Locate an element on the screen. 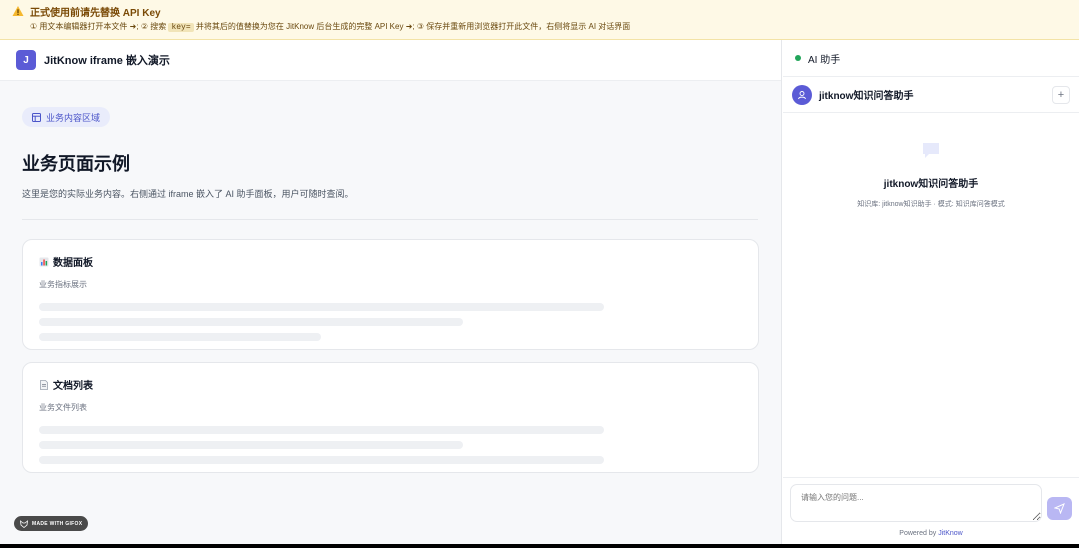 Image resolution: width=1079 pixels, height=548 pixels. content-area-chip: 业务内容区域 is located at coordinates (66, 117).